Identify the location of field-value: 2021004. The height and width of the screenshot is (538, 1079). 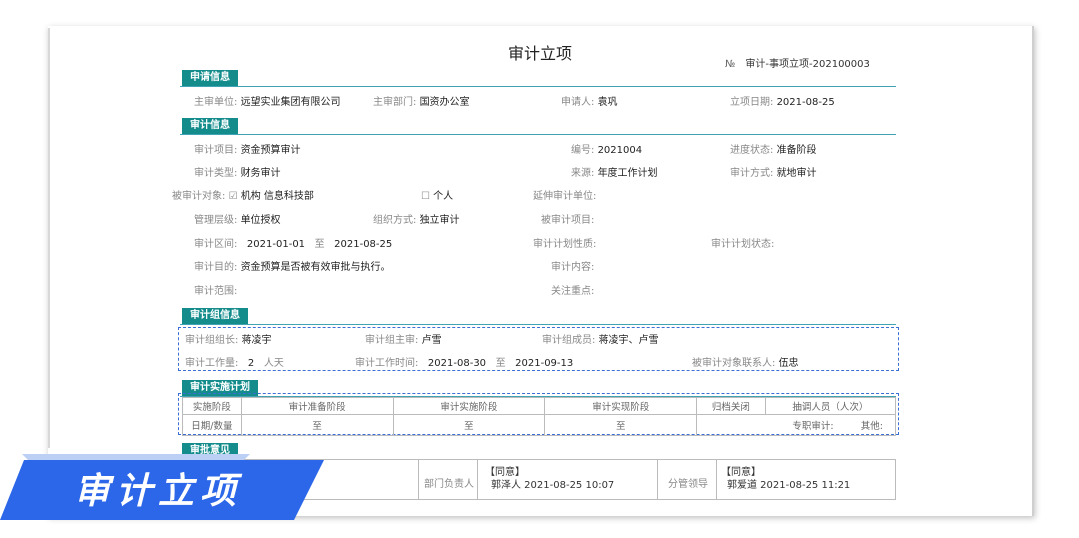
(620, 150).